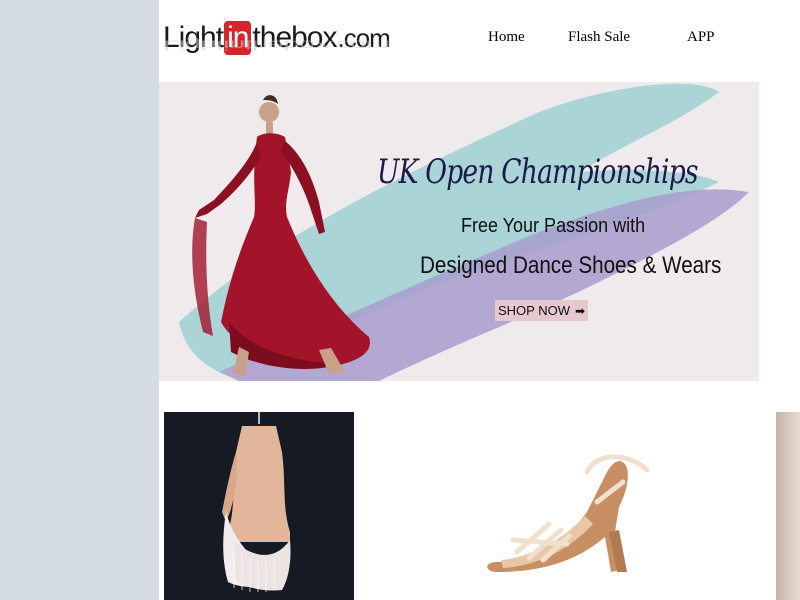 This screenshot has height=600, width=800. What do you see at coordinates (580, 310) in the screenshot?
I see `arrow-right-icon: ➡` at bounding box center [580, 310].